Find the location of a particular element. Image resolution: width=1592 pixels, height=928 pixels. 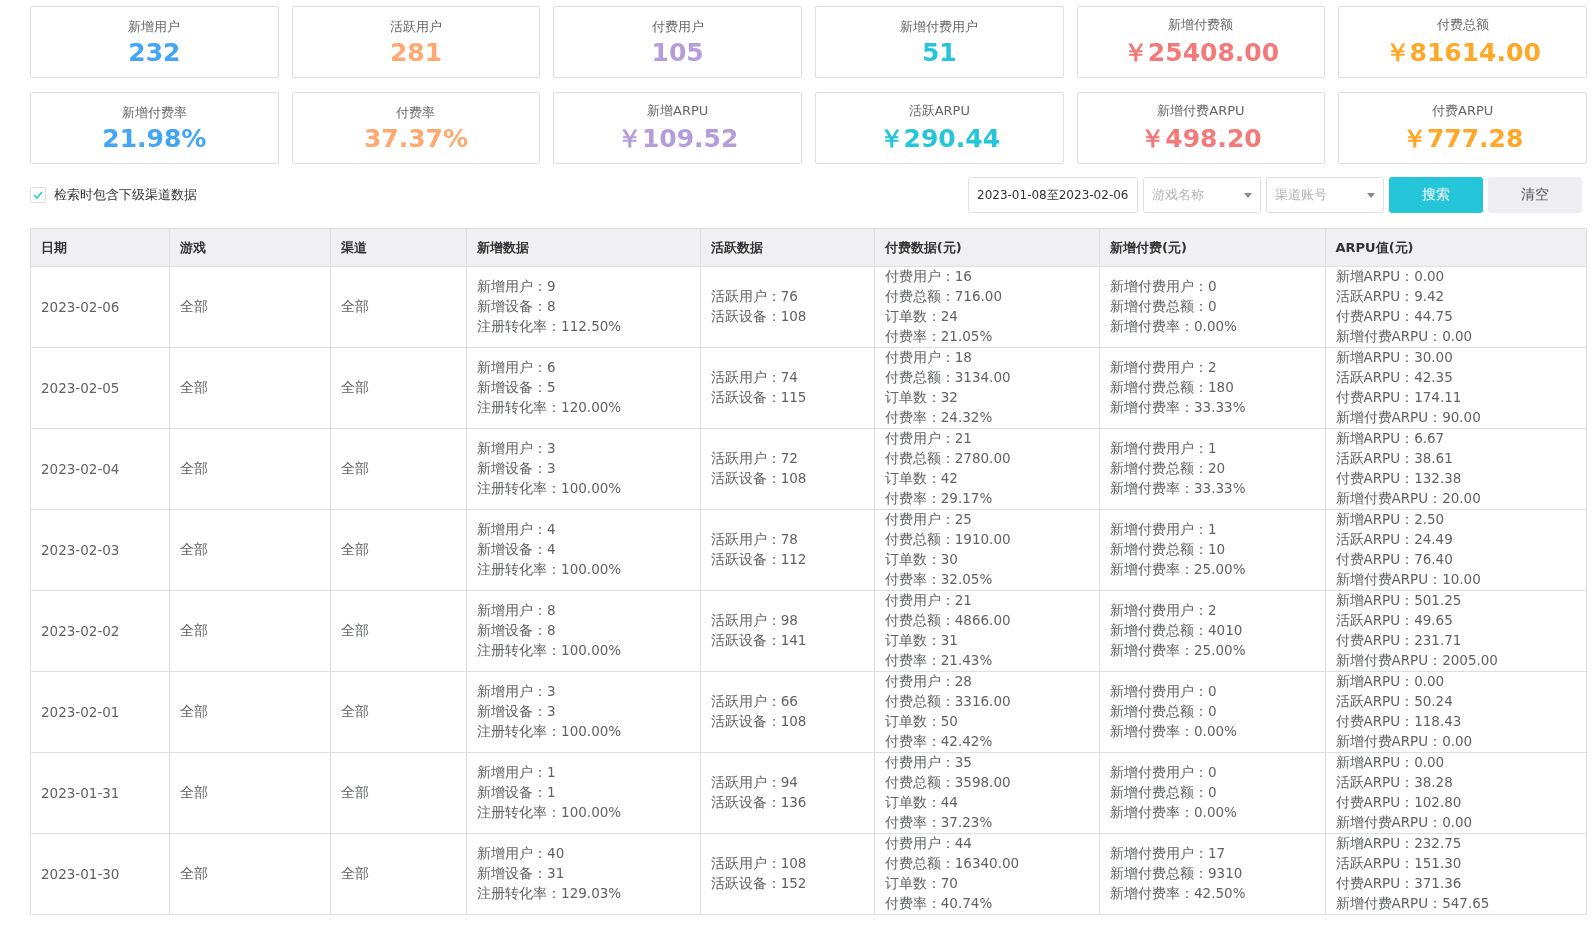

search-button: 搜索 is located at coordinates (1436, 195).